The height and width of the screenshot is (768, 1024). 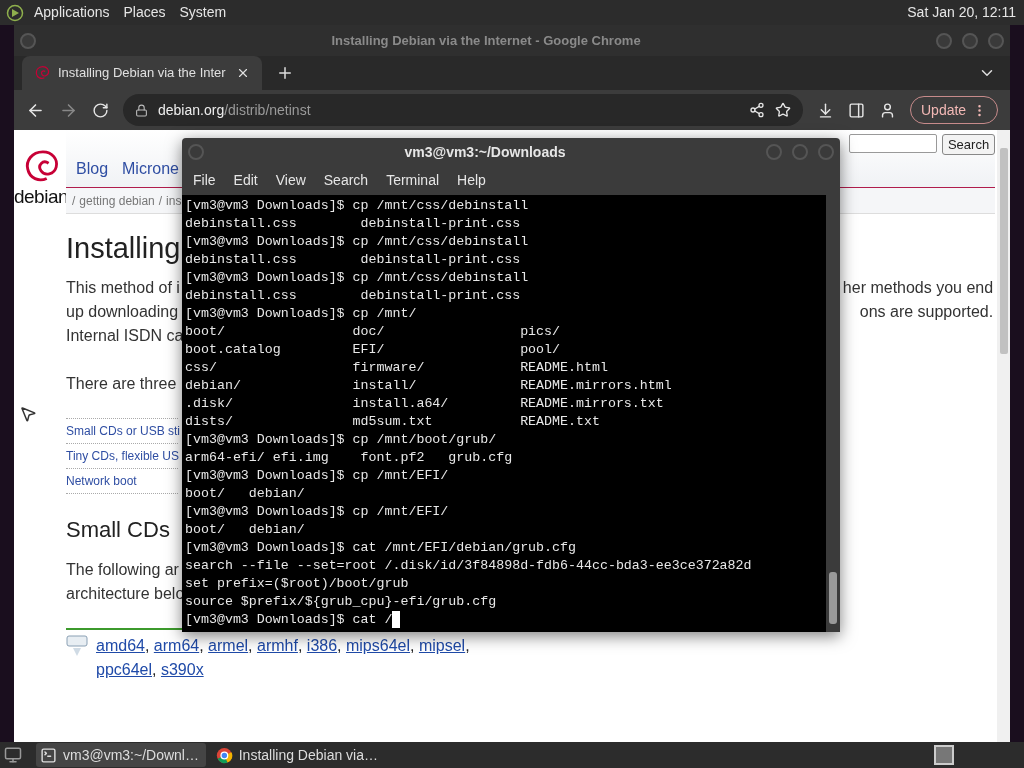 What do you see at coordinates (182, 669) in the screenshot?
I see `architecture-link: s390x` at bounding box center [182, 669].